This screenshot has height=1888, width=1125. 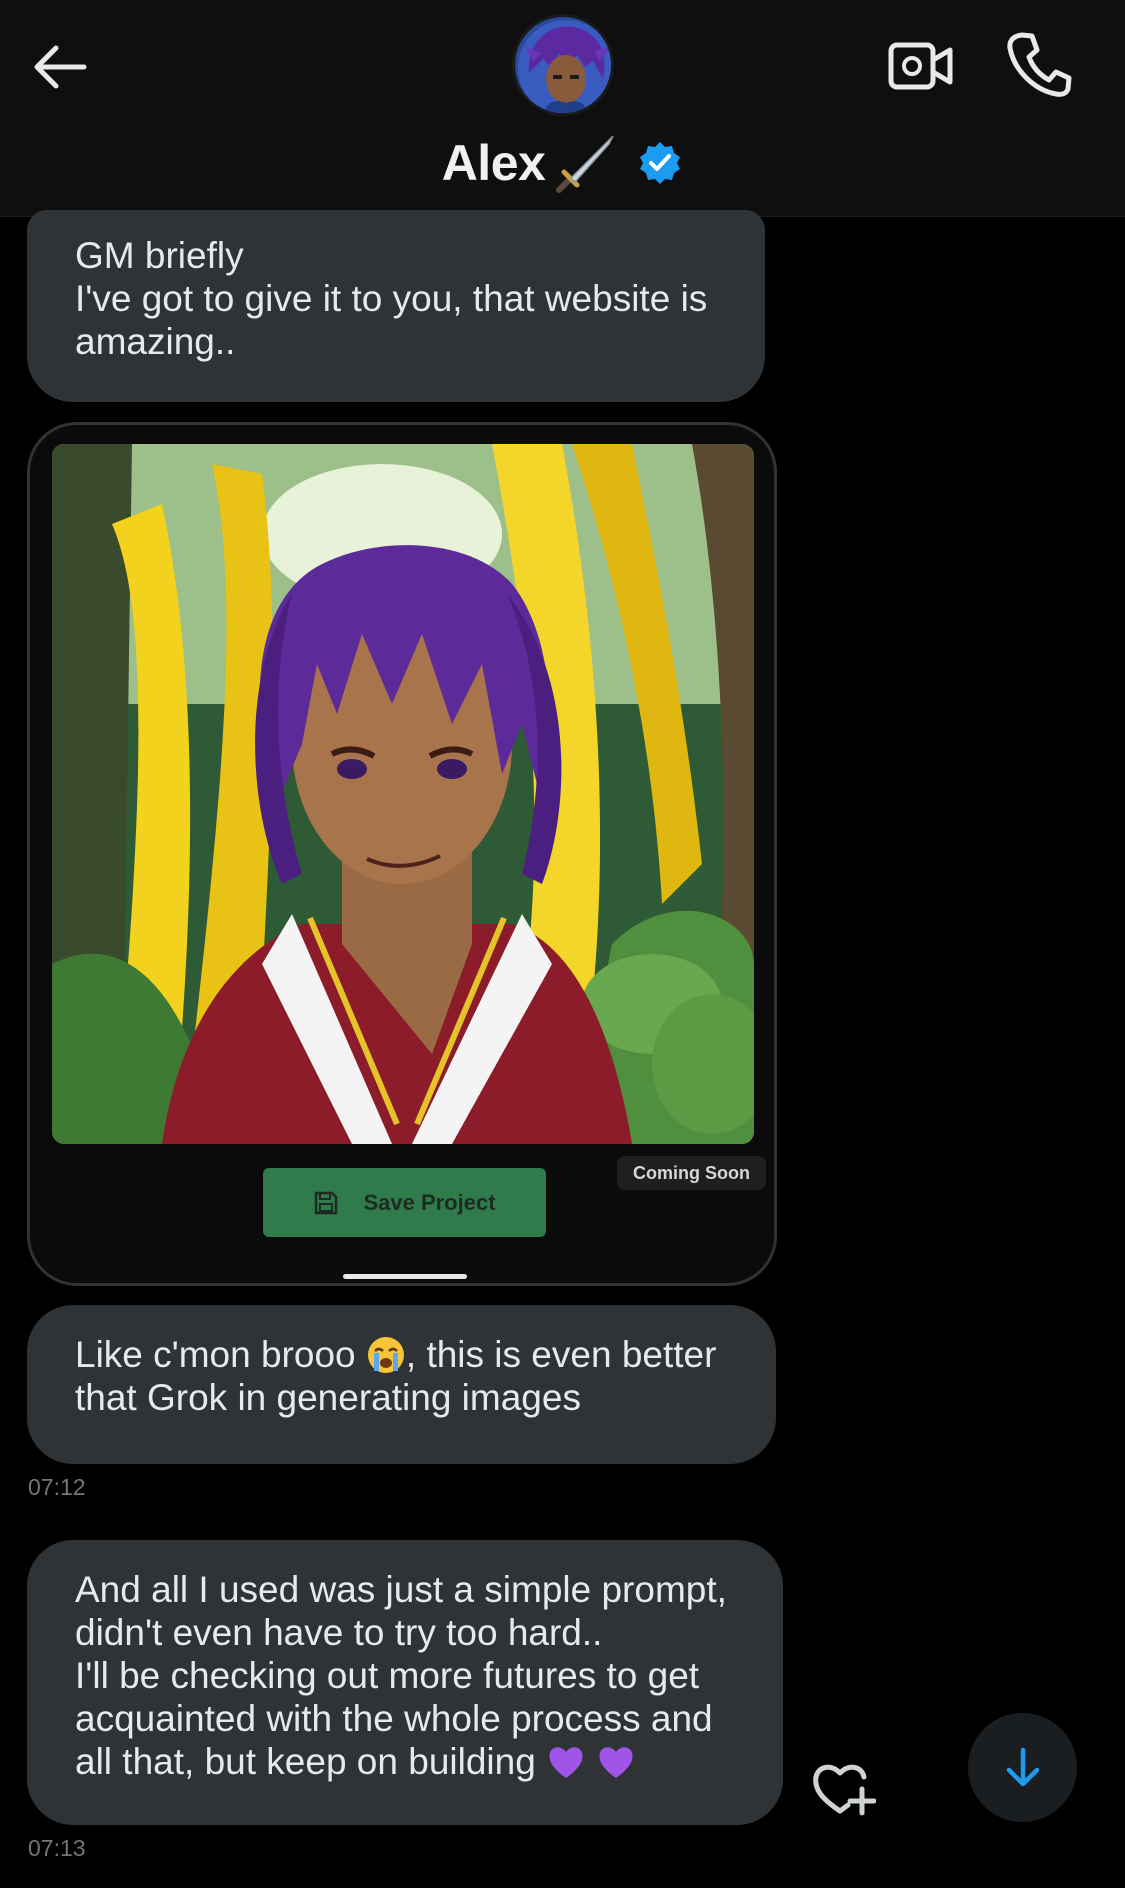 I want to click on conversation-header: Alex, so click(x=562, y=108).